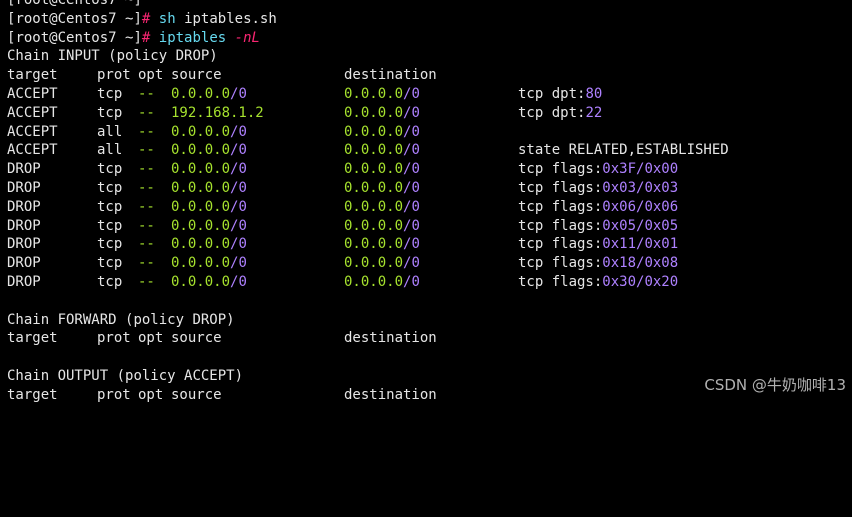 The height and width of the screenshot is (517, 852). I want to click on rule-row: ACCEPT all -- 0.0.0.0/0 0.0.0.0/0, so click(429, 132).